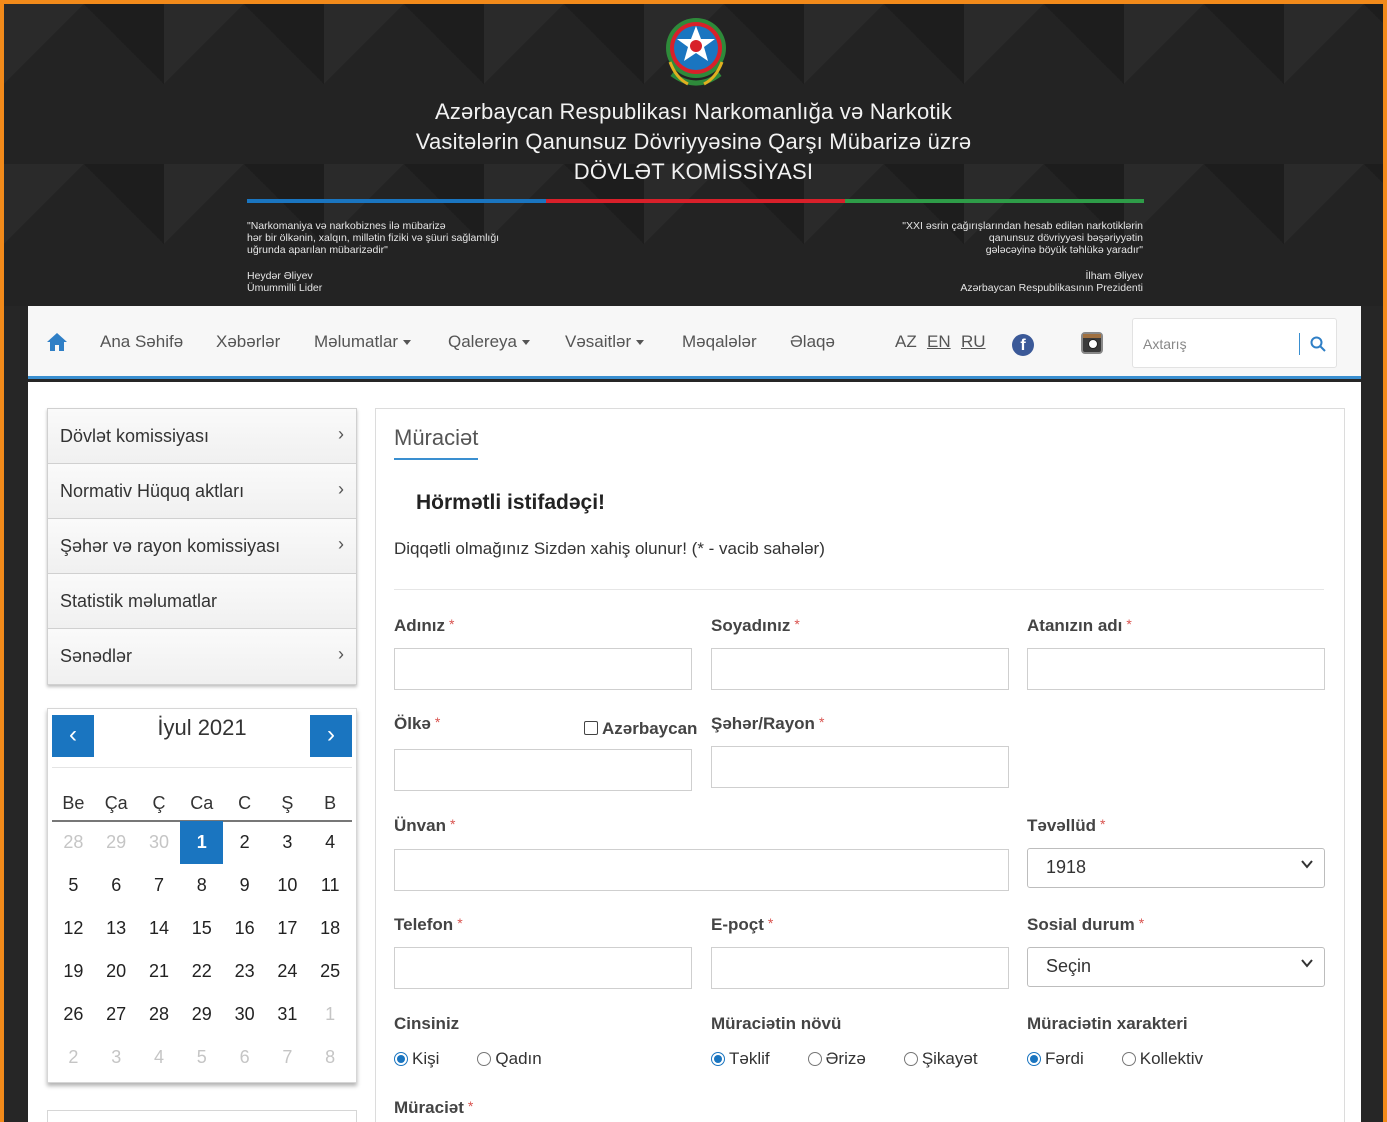  Describe the element at coordinates (940, 1059) in the screenshot. I see `appeal-type-option-complaint: Şikayət` at that location.